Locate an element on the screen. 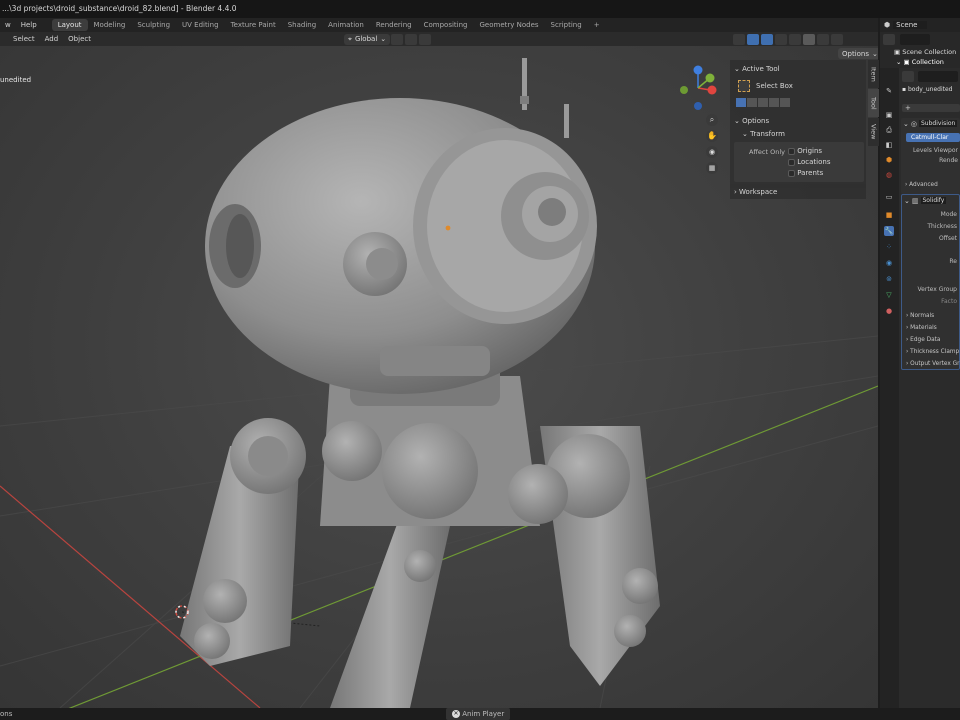 The height and width of the screenshot is (720, 960). locations-checkbox: Locations is located at coordinates (809, 162).